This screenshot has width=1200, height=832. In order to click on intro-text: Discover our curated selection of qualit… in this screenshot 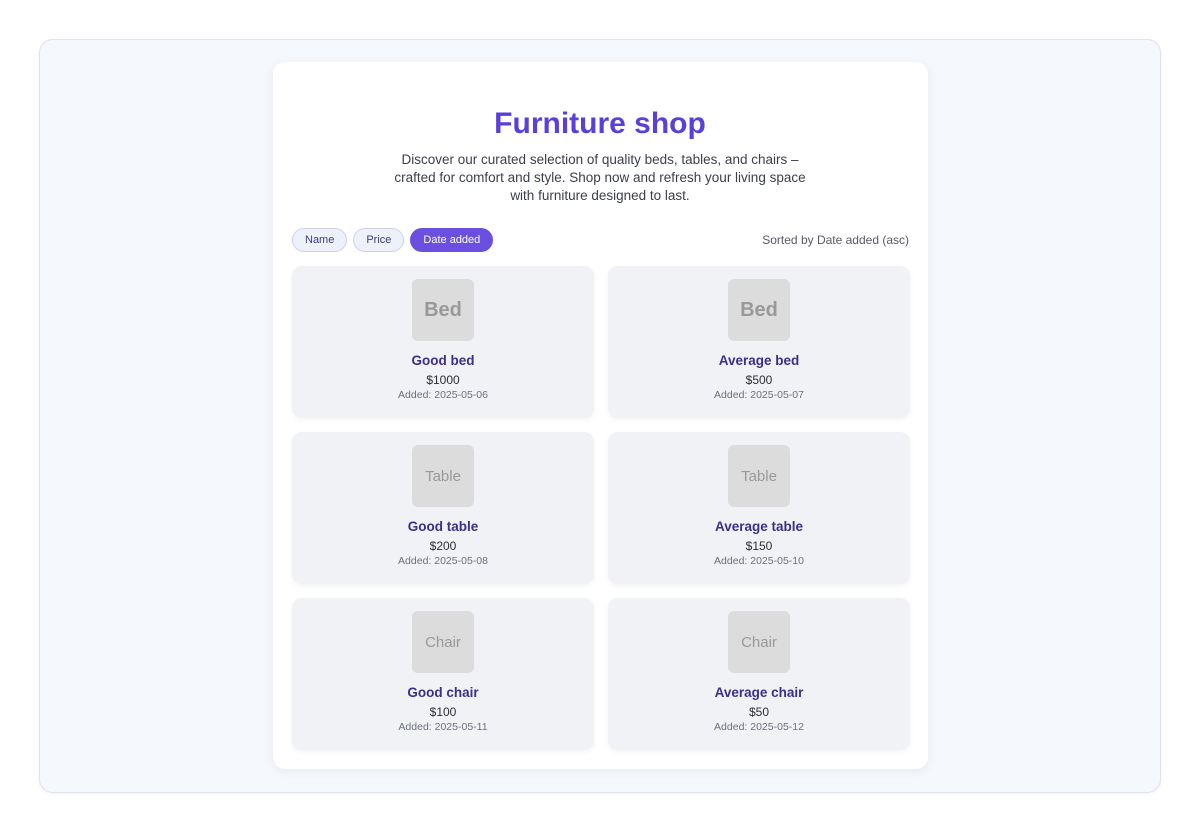, I will do `click(600, 177)`.